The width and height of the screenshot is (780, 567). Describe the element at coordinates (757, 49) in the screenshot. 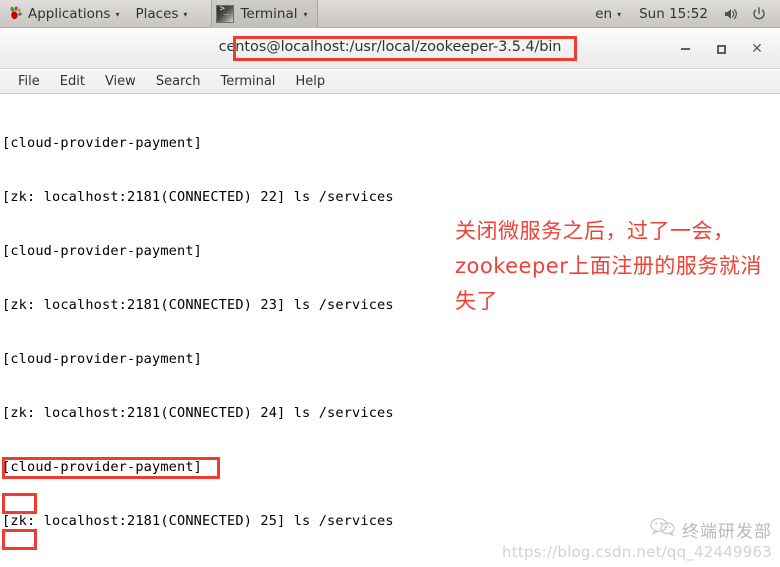

I see `close-button: ✕` at that location.